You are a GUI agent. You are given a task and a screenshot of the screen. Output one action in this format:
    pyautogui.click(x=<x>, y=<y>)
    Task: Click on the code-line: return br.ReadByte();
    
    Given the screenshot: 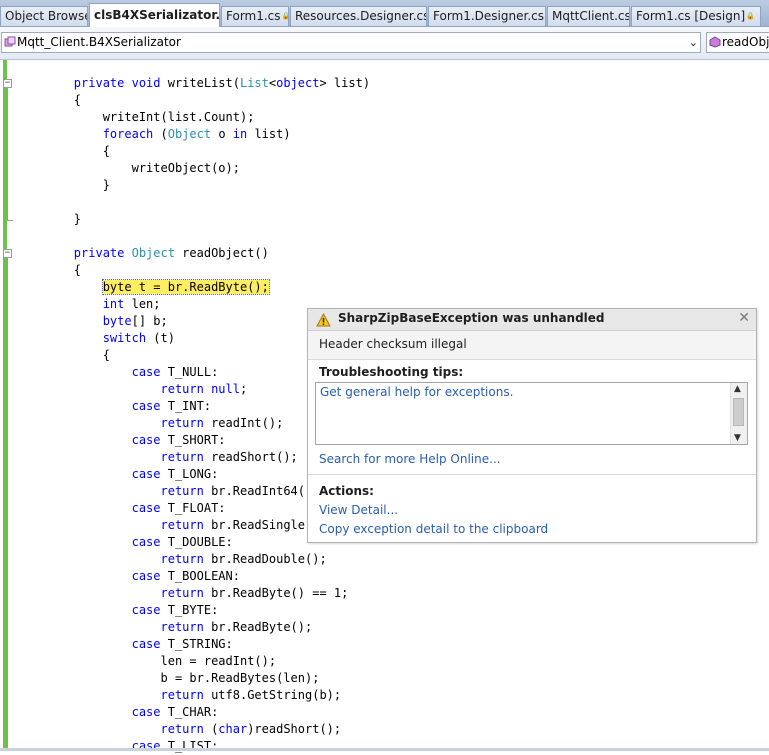 What is the action you would take?
    pyautogui.click(x=164, y=627)
    